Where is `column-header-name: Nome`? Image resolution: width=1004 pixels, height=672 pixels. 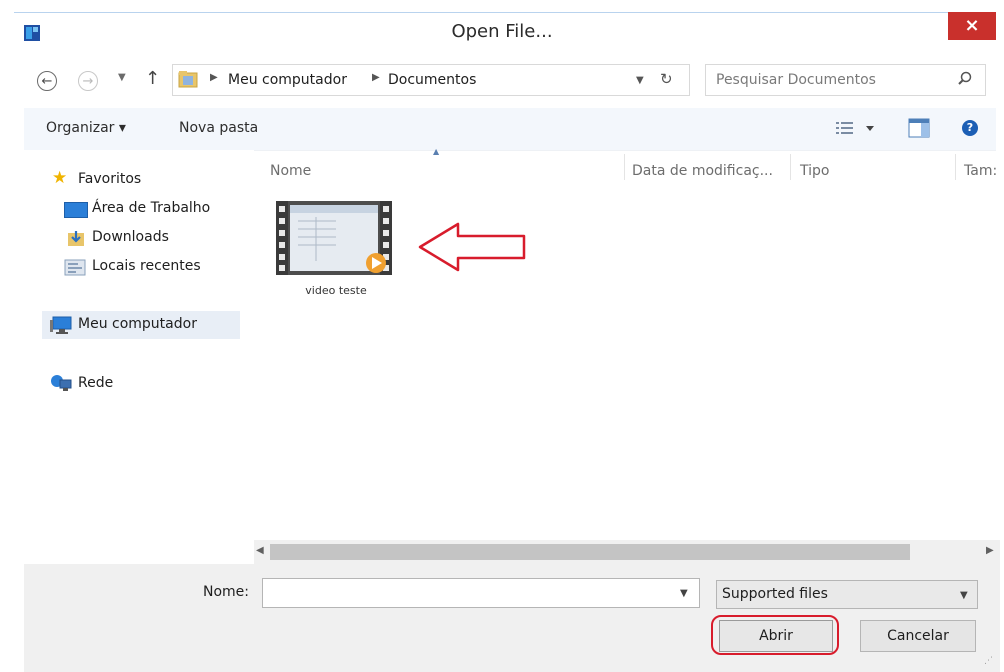 column-header-name: Nome is located at coordinates (290, 171).